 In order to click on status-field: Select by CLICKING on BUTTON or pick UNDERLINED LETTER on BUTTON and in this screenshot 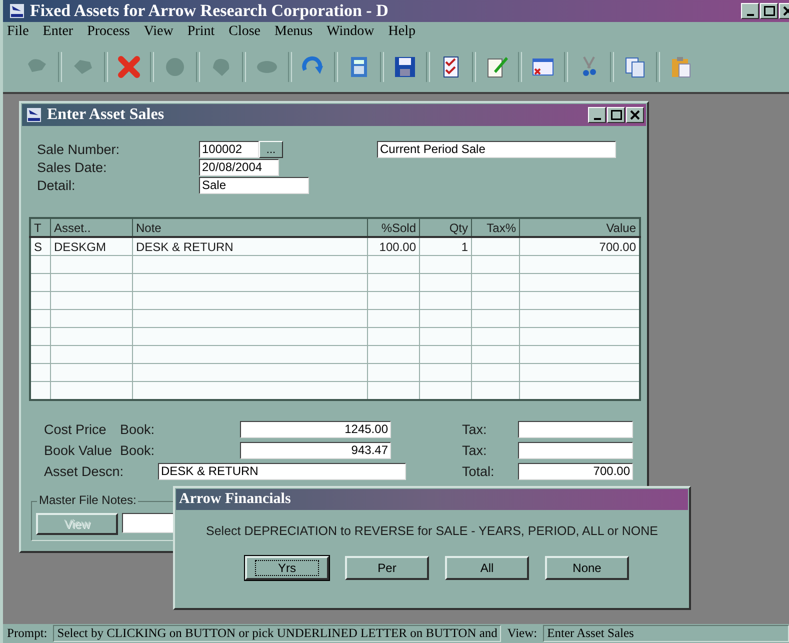, I will do `click(277, 633)`.